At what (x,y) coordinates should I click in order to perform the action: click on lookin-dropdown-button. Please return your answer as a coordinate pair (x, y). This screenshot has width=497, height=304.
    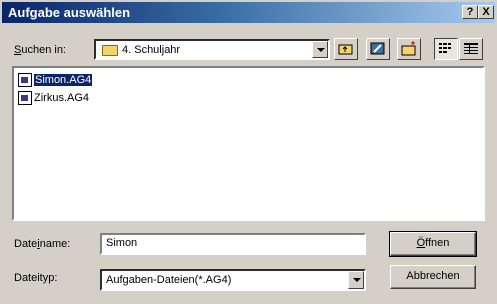
    Looking at the image, I should click on (320, 49).